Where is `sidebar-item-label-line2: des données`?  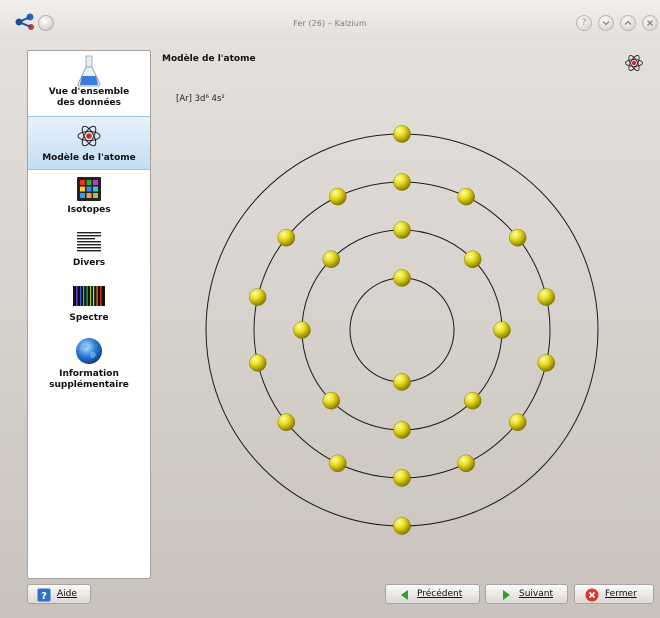 sidebar-item-label-line2: des données is located at coordinates (89, 103).